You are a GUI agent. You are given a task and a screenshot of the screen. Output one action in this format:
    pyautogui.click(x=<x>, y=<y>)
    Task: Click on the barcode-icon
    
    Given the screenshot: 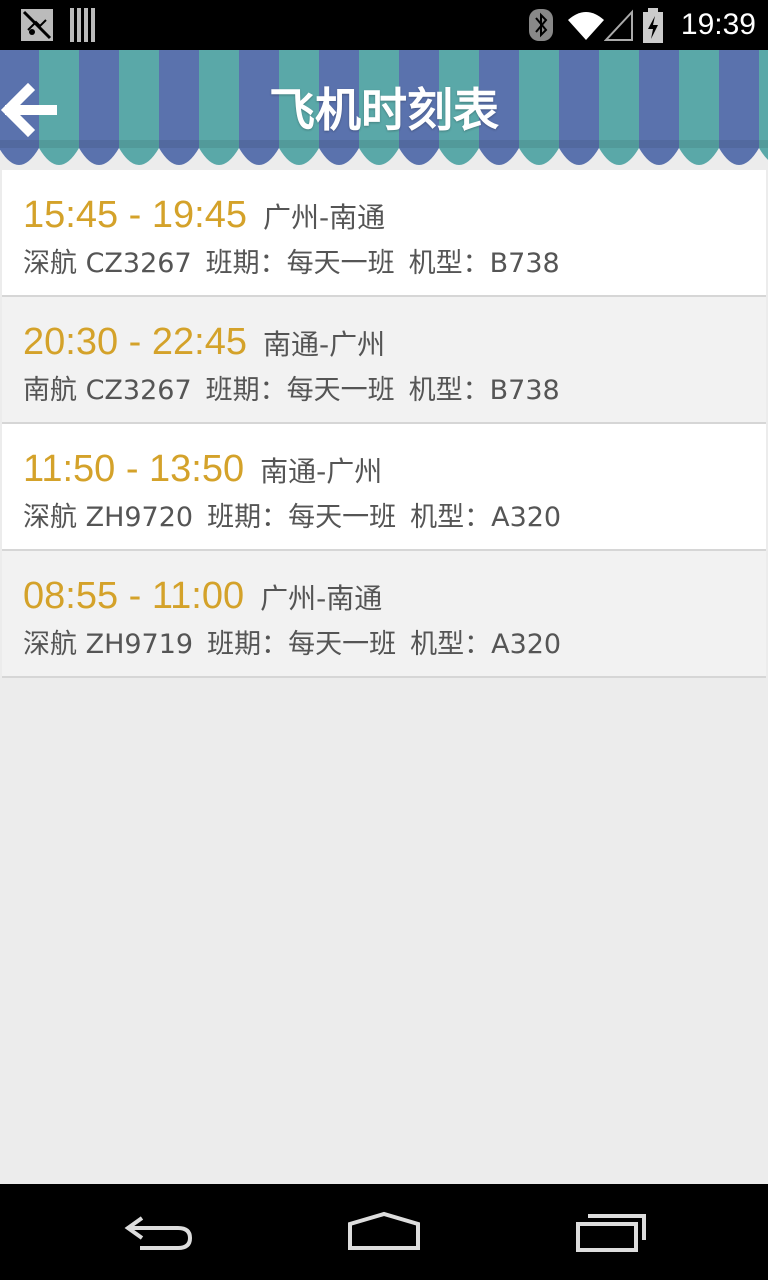 What is the action you would take?
    pyautogui.click(x=83, y=27)
    